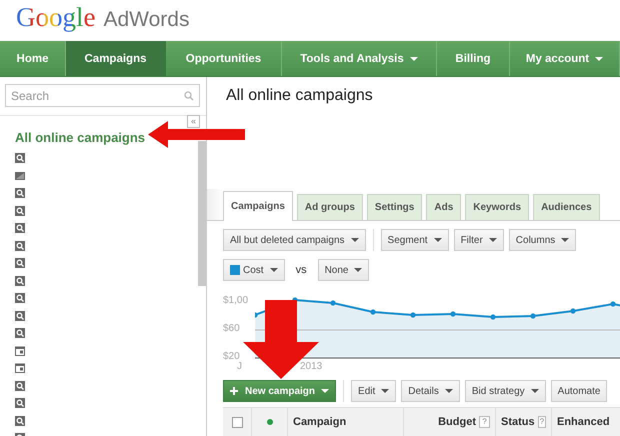  Describe the element at coordinates (231, 328) in the screenshot. I see `axis-label: $60` at that location.